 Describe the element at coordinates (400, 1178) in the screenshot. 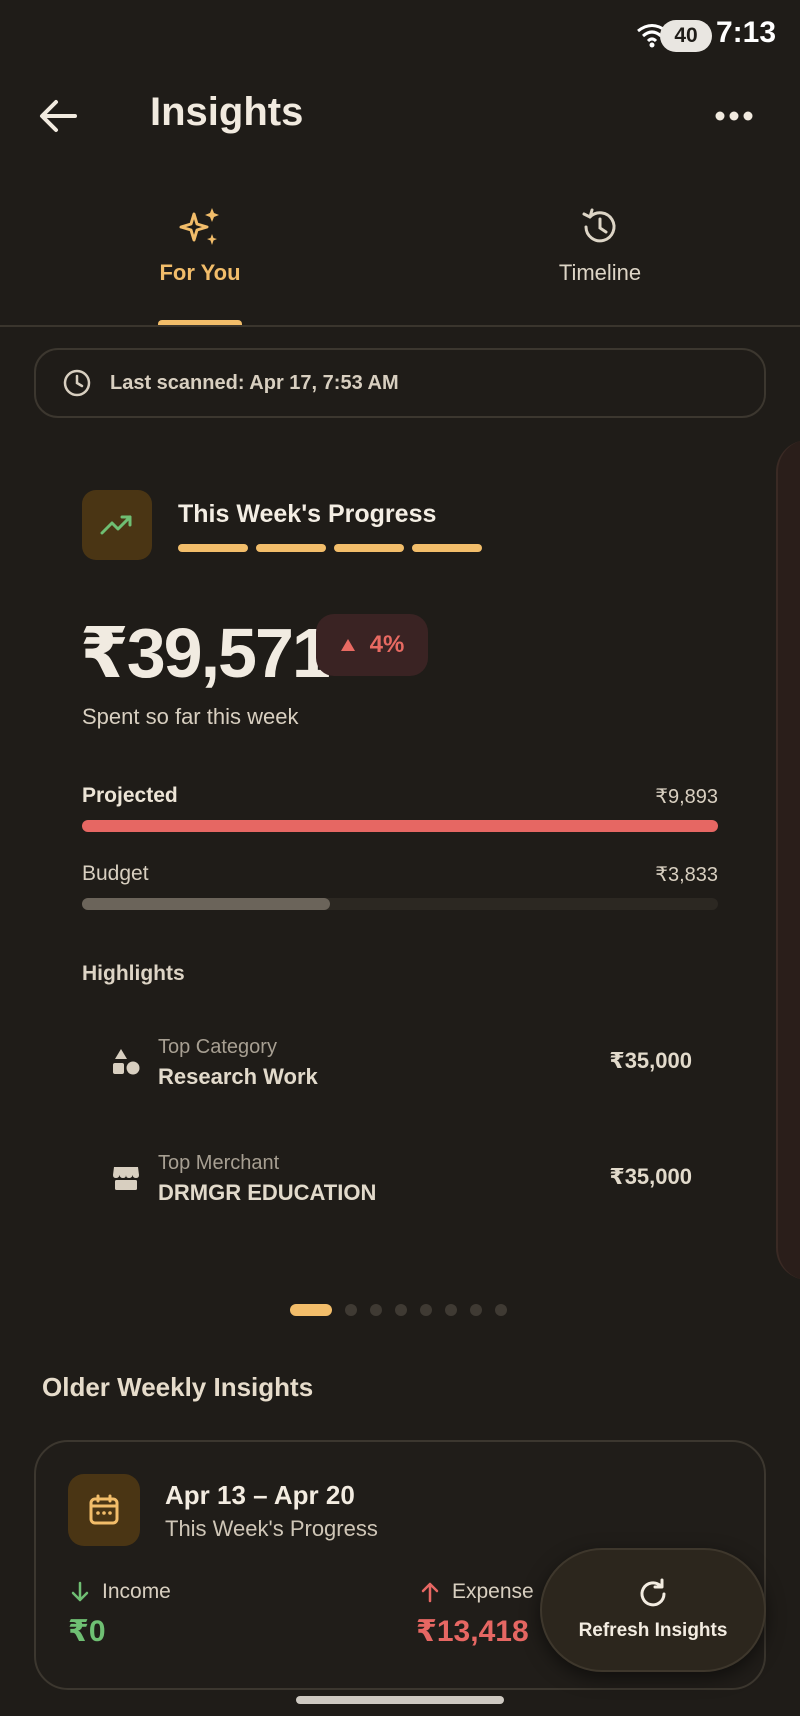

I see `highlight-top-merchant: Top Merchant DRMGR EDUCATION ₹35,000` at that location.